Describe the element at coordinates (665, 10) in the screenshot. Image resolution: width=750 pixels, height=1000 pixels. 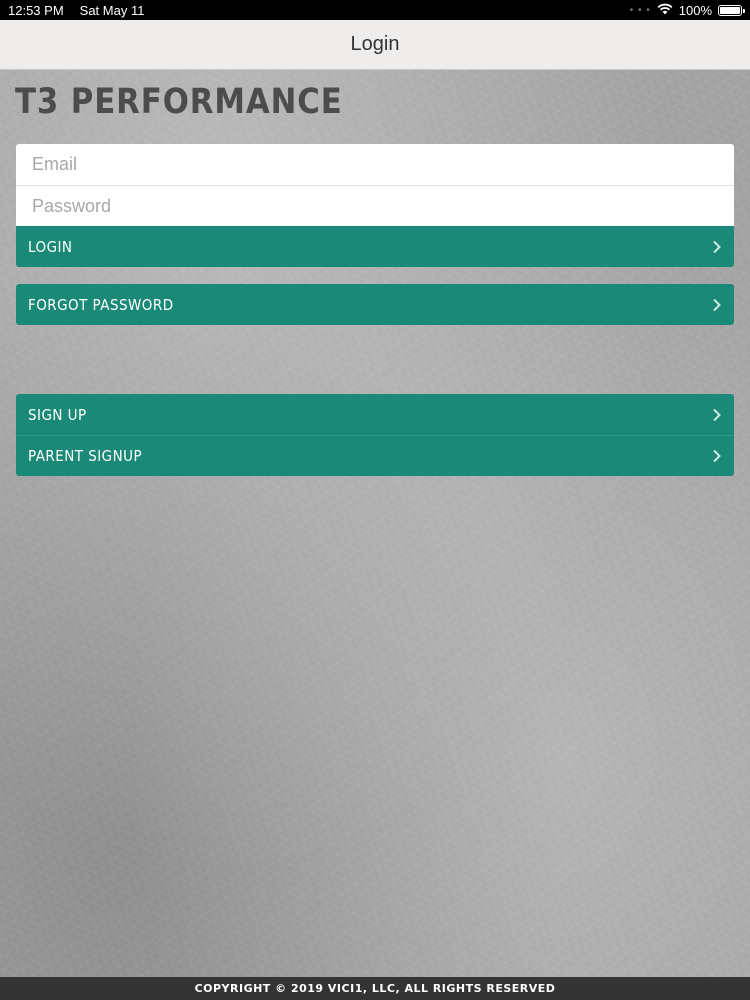
I see `wifi-icon` at that location.